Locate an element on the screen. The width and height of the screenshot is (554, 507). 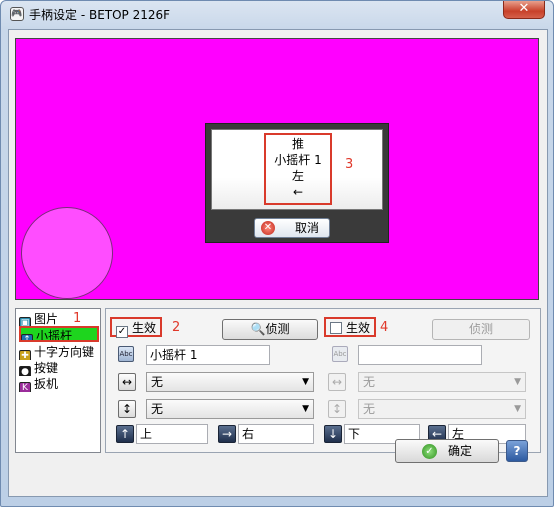
vertical-select-left: 无 ▼ is located at coordinates (230, 409).